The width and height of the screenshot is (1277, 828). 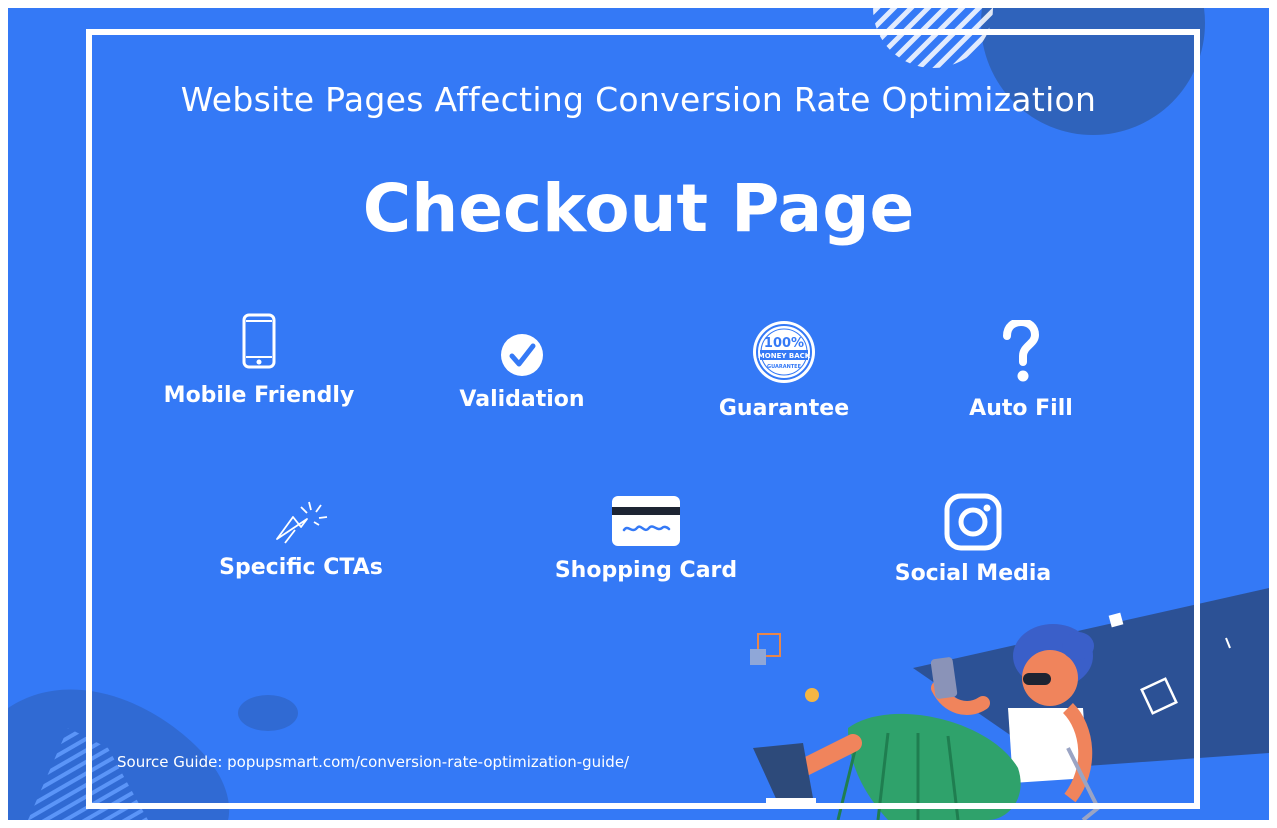 What do you see at coordinates (646, 521) in the screenshot?
I see `credit-card-icon` at bounding box center [646, 521].